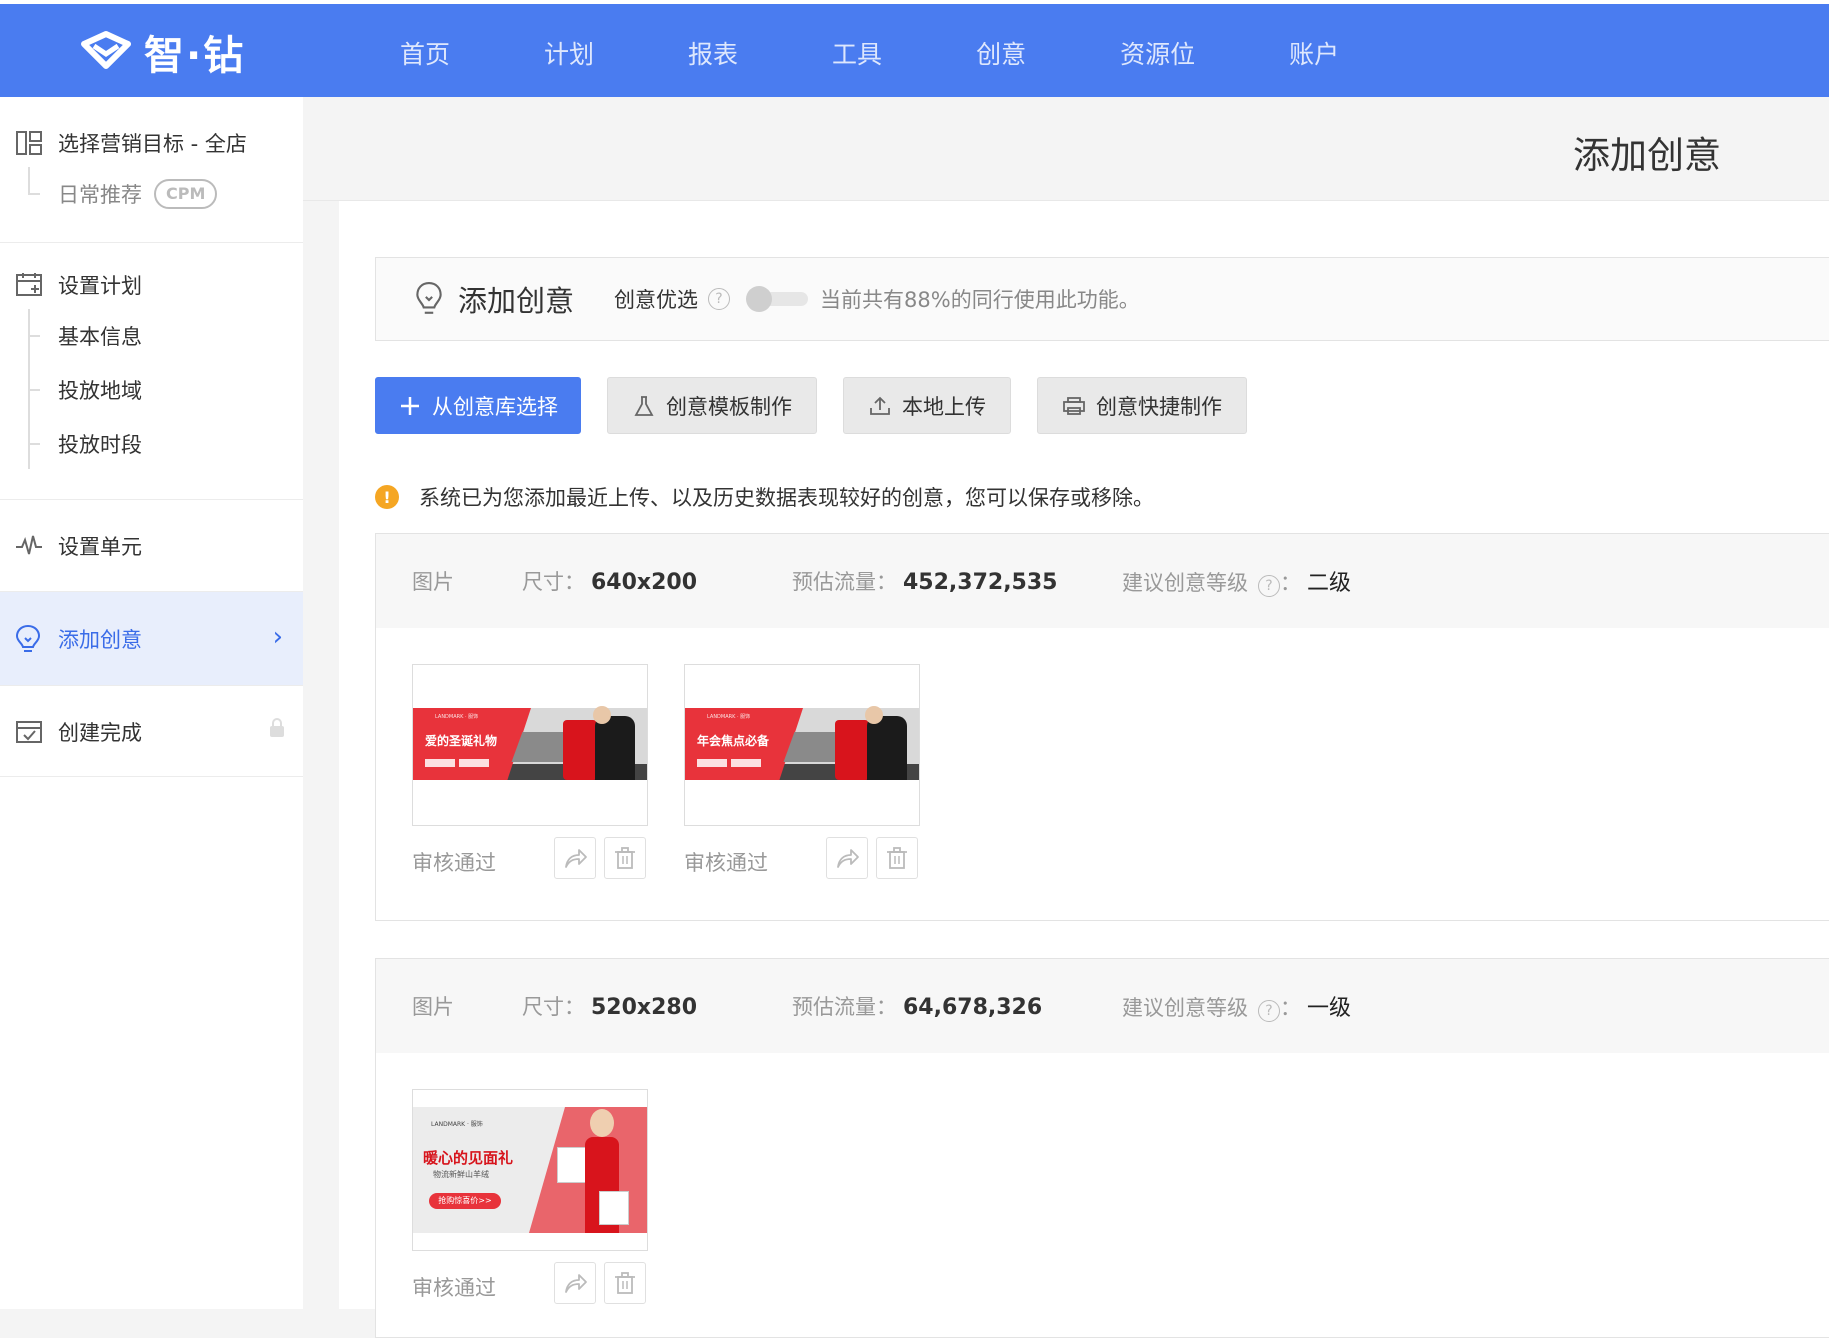 The height and width of the screenshot is (1338, 1829). What do you see at coordinates (100, 733) in the screenshot?
I see `step-done-label: 创建完成` at bounding box center [100, 733].